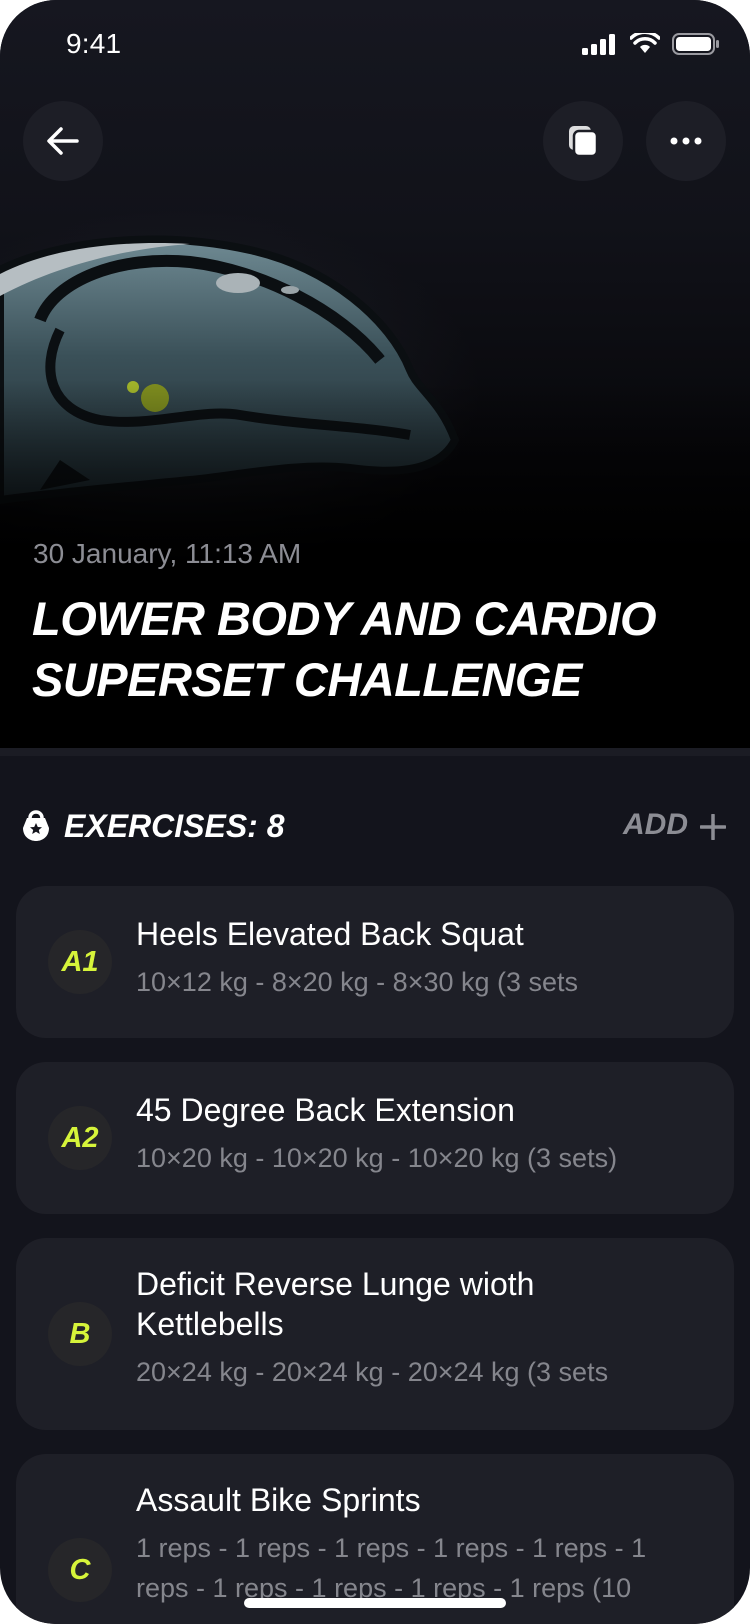  Describe the element at coordinates (80, 1334) in the screenshot. I see `superset-badge: B` at that location.